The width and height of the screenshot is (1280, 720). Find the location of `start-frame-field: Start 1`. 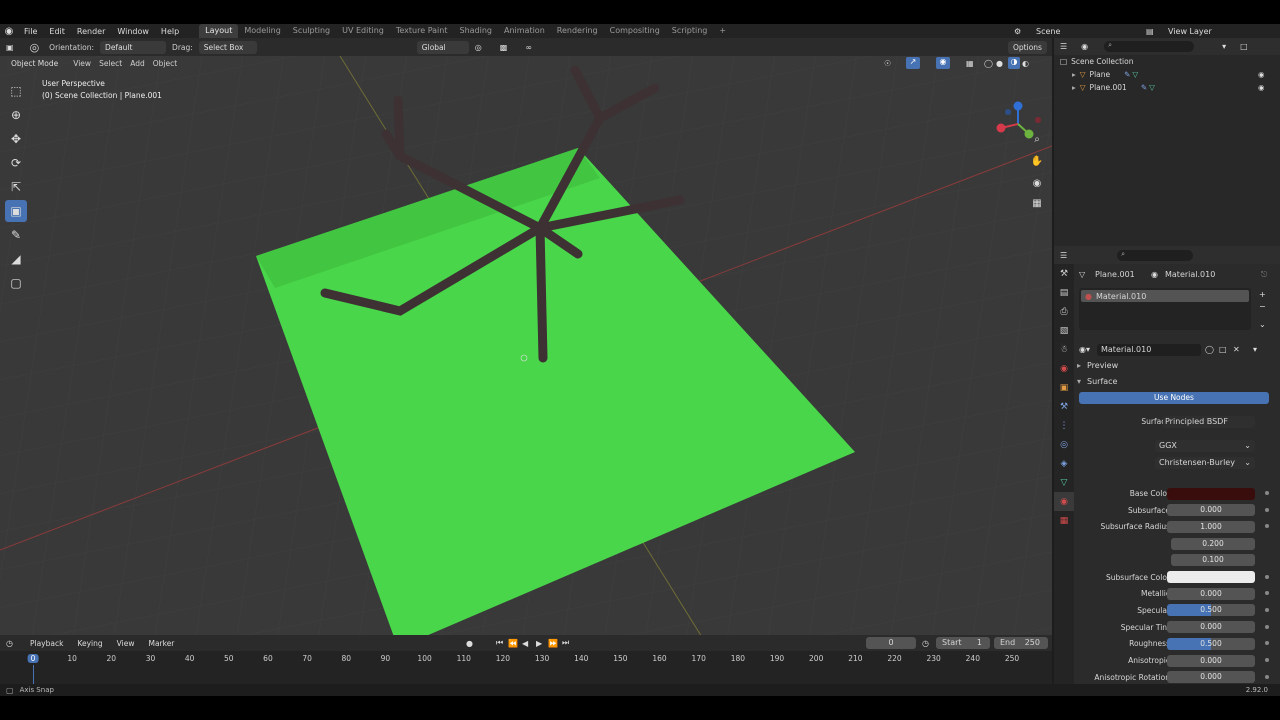

start-frame-field: Start 1 is located at coordinates (963, 643).